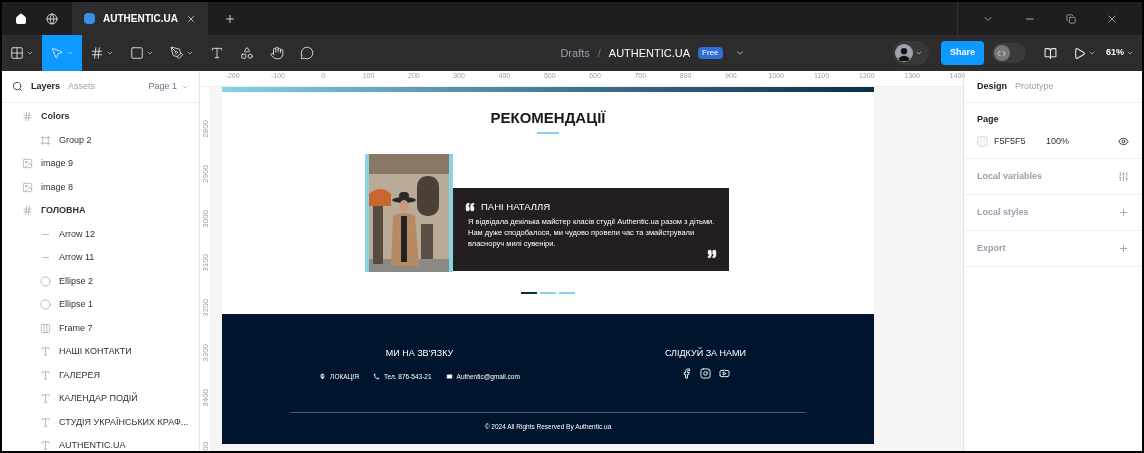  Describe the element at coordinates (1058, 141) in the screenshot. I see `opacity-value: 100%` at that location.